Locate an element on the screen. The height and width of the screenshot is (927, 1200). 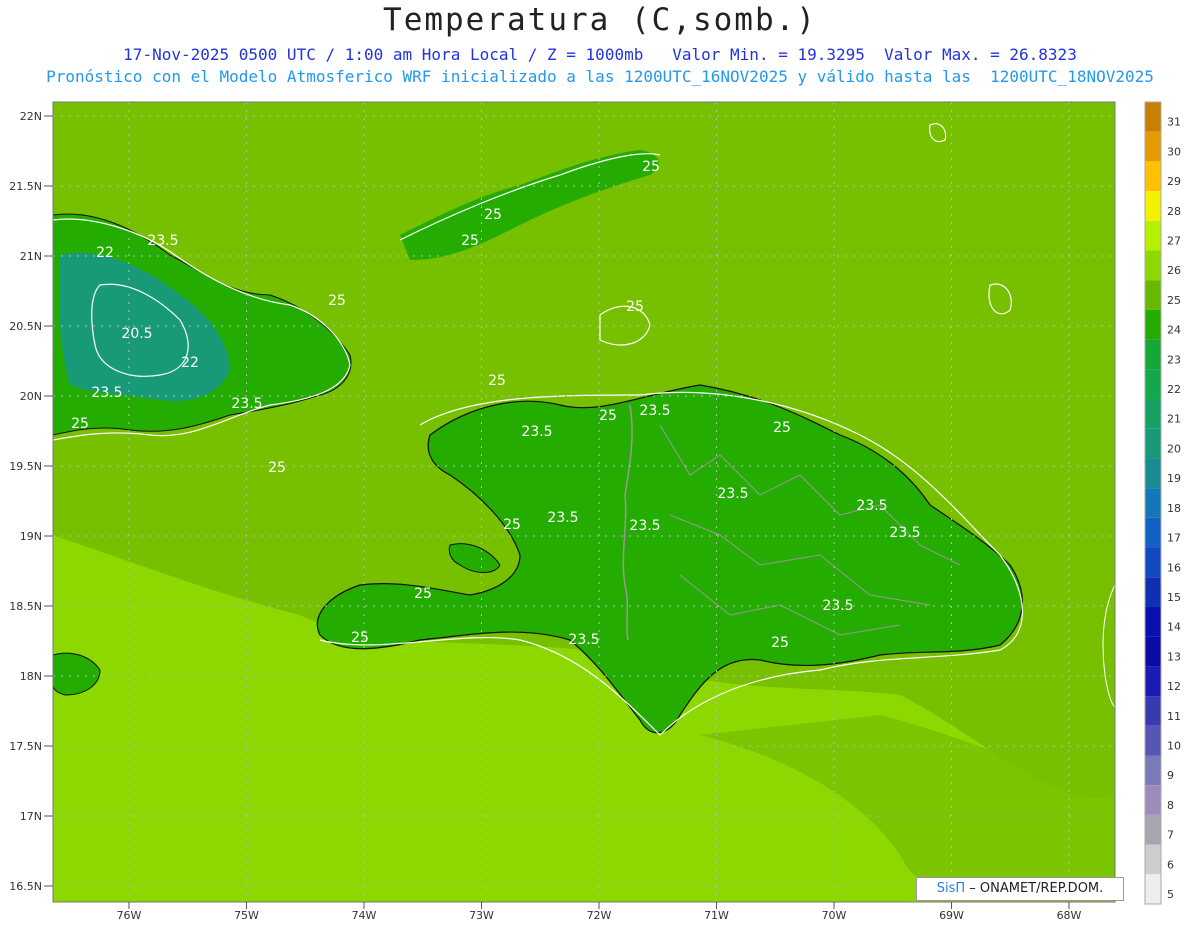
lat-label: 21N is located at coordinates (31, 256).